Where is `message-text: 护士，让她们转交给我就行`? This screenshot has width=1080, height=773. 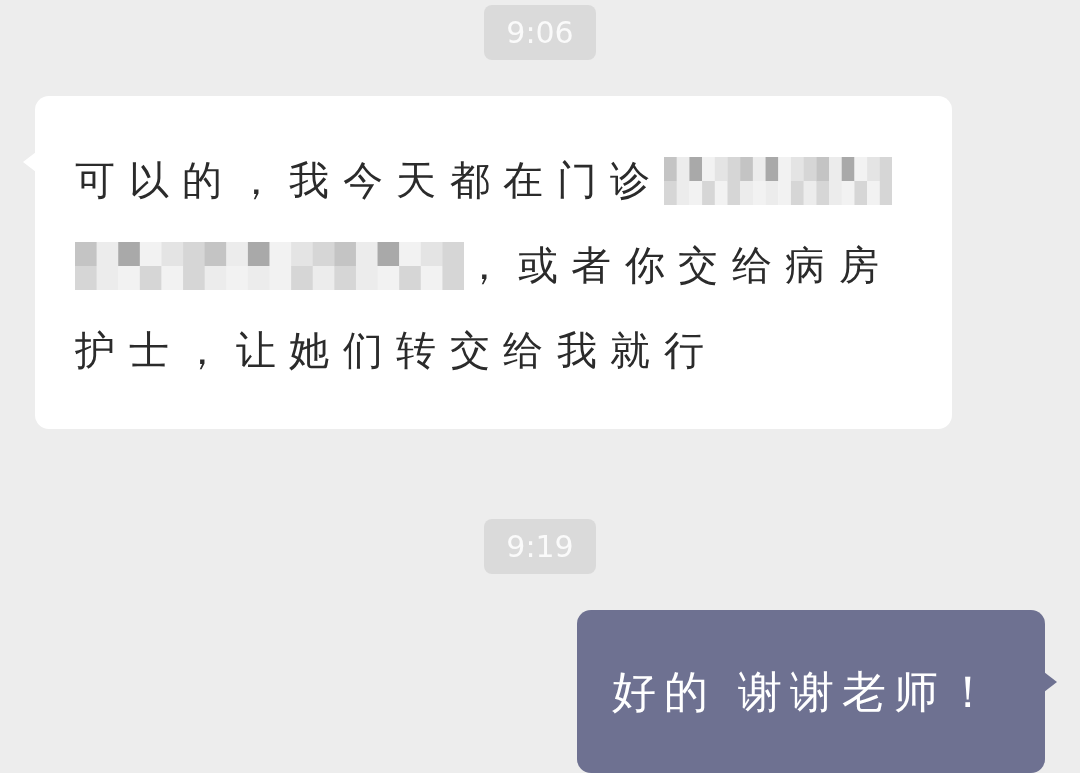
message-text: 护士，让她们转交给我就行 is located at coordinates (396, 350).